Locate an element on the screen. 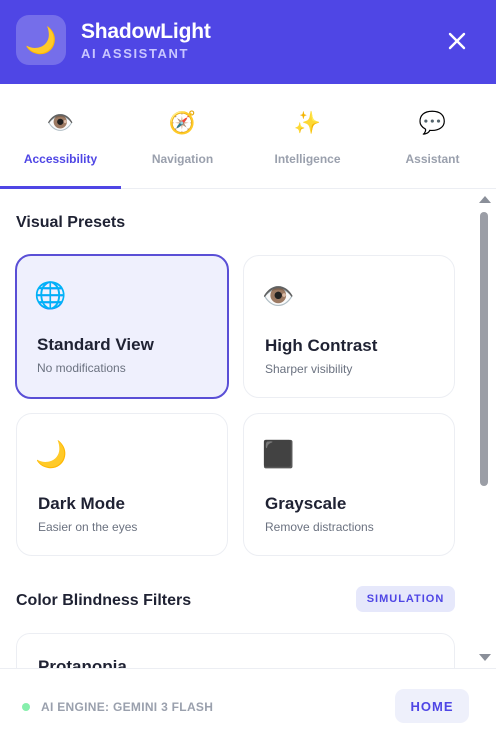  globe-icon: 🌐 is located at coordinates (50, 295).